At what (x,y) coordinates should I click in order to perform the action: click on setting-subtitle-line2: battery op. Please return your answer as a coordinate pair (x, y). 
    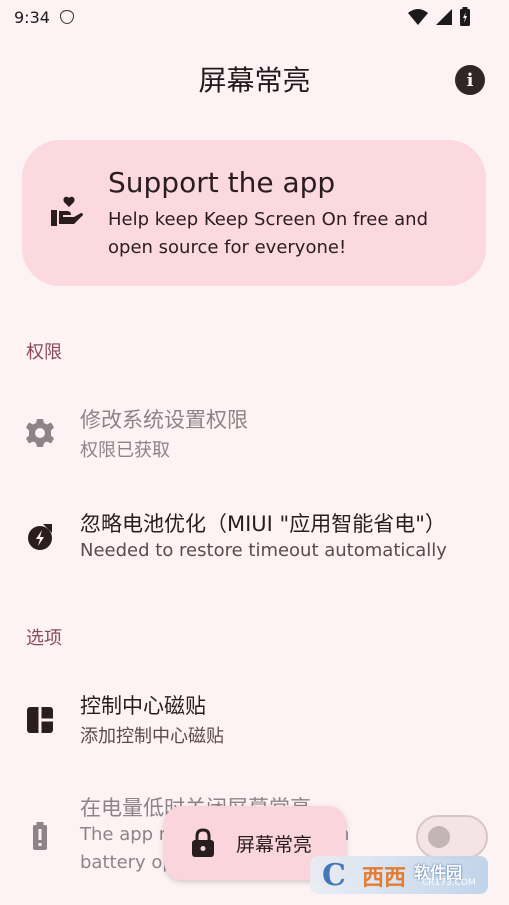
    Looking at the image, I should click on (127, 862).